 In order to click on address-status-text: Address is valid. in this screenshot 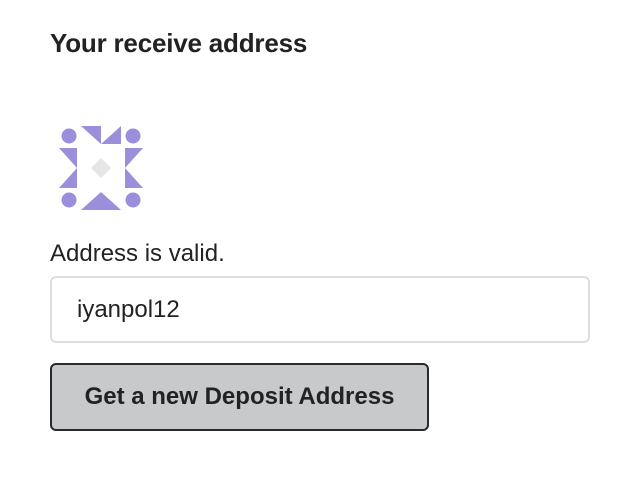, I will do `click(137, 253)`.